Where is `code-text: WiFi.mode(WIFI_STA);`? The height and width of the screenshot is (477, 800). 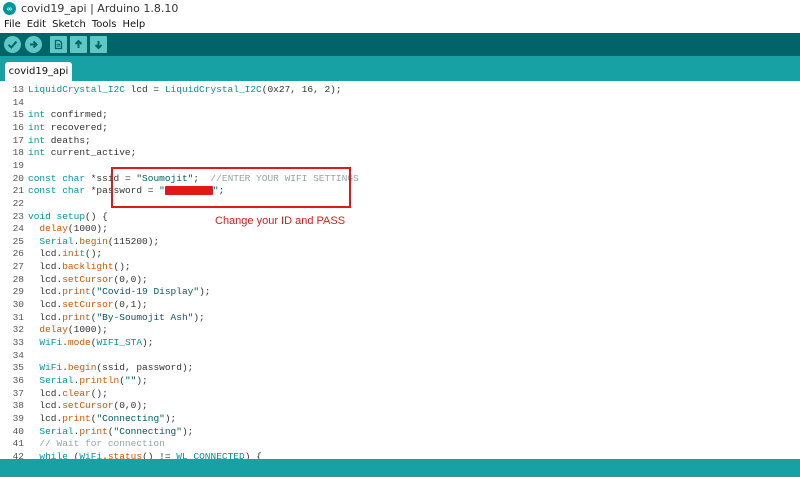
code-text: WiFi.mode(WIFI_STA); is located at coordinates (96, 342).